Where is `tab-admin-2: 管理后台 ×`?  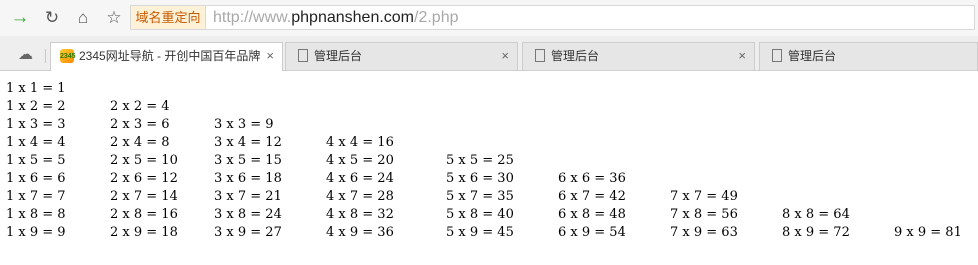 tab-admin-2: 管理后台 × is located at coordinates (638, 56).